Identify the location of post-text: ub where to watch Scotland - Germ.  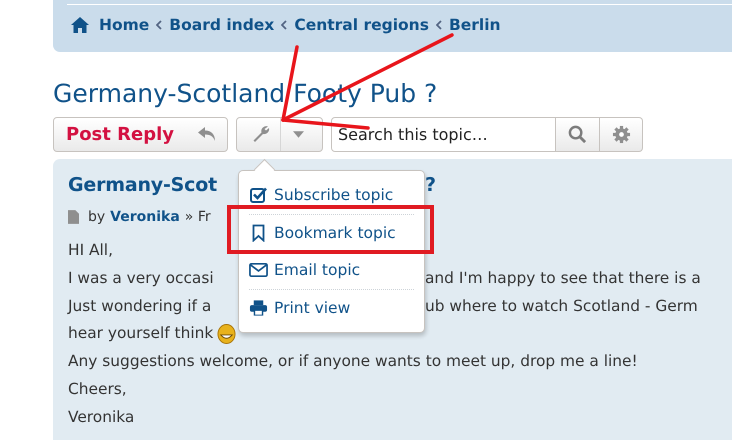
(562, 306).